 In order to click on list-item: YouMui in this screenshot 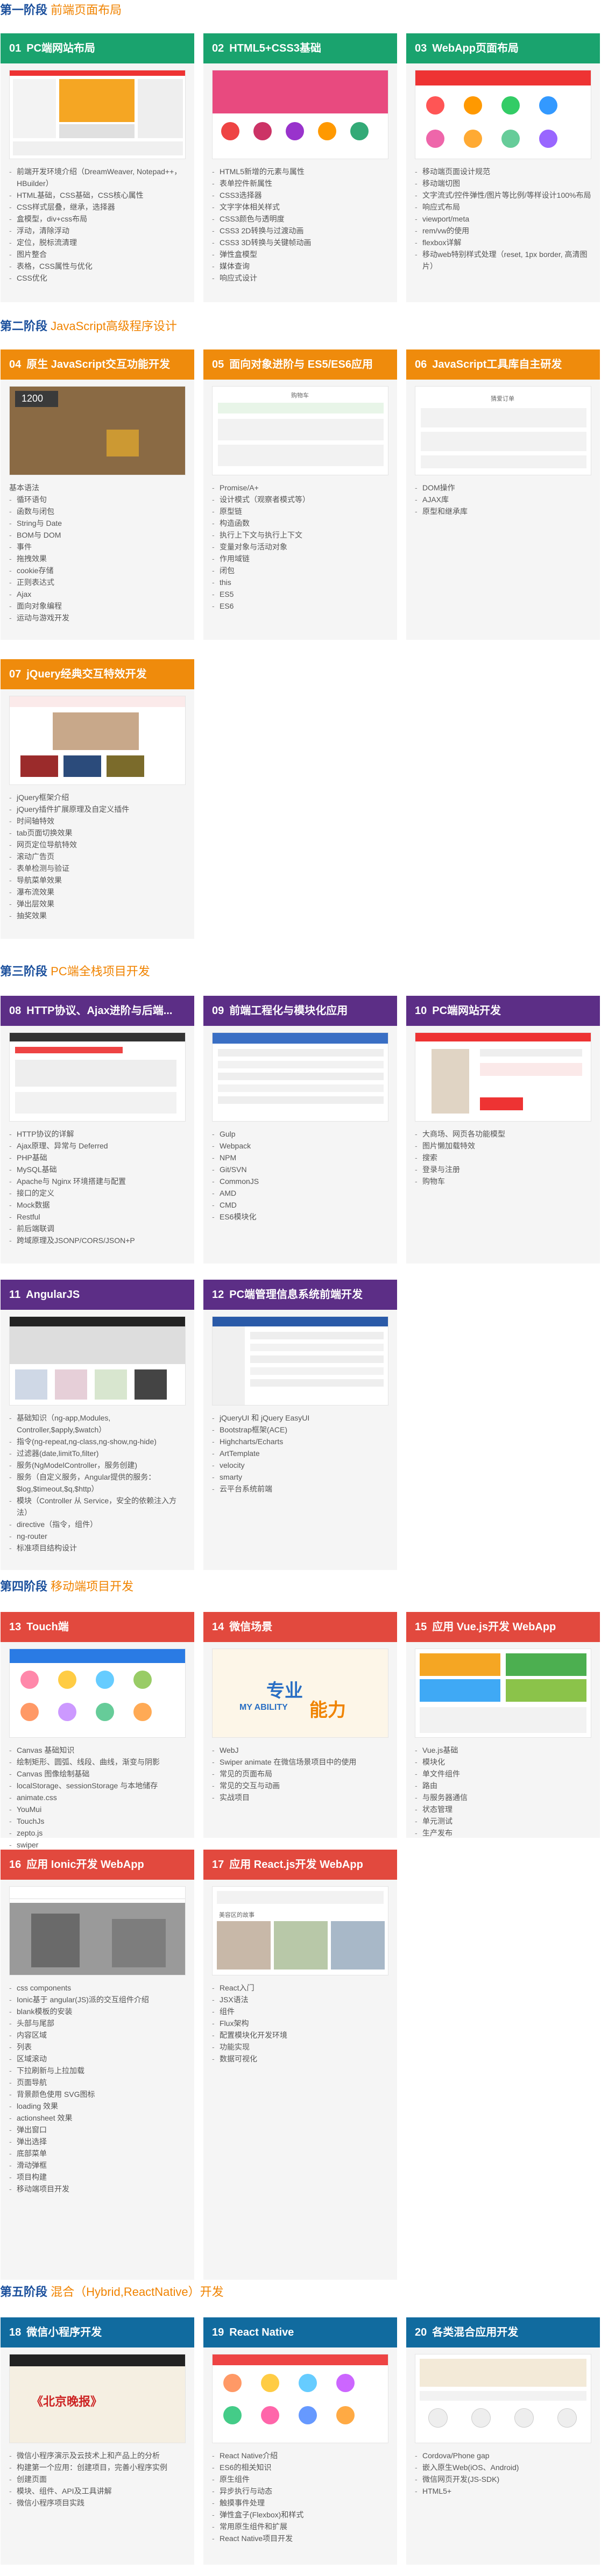, I will do `click(97, 1809)`.